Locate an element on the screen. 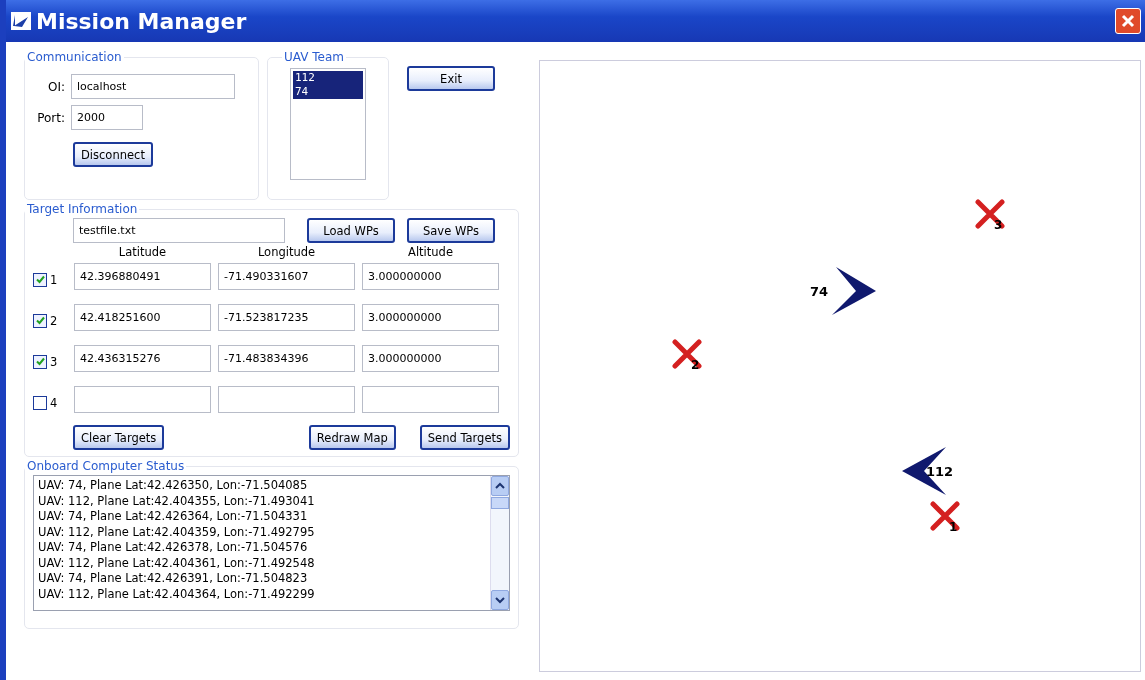  uav-list: 112 74 is located at coordinates (328, 124).